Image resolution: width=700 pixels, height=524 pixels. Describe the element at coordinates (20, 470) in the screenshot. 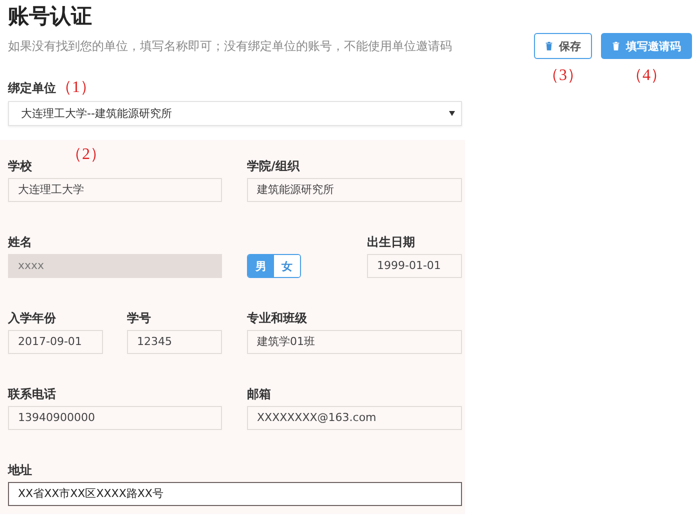

I see `field-label: 地址` at that location.